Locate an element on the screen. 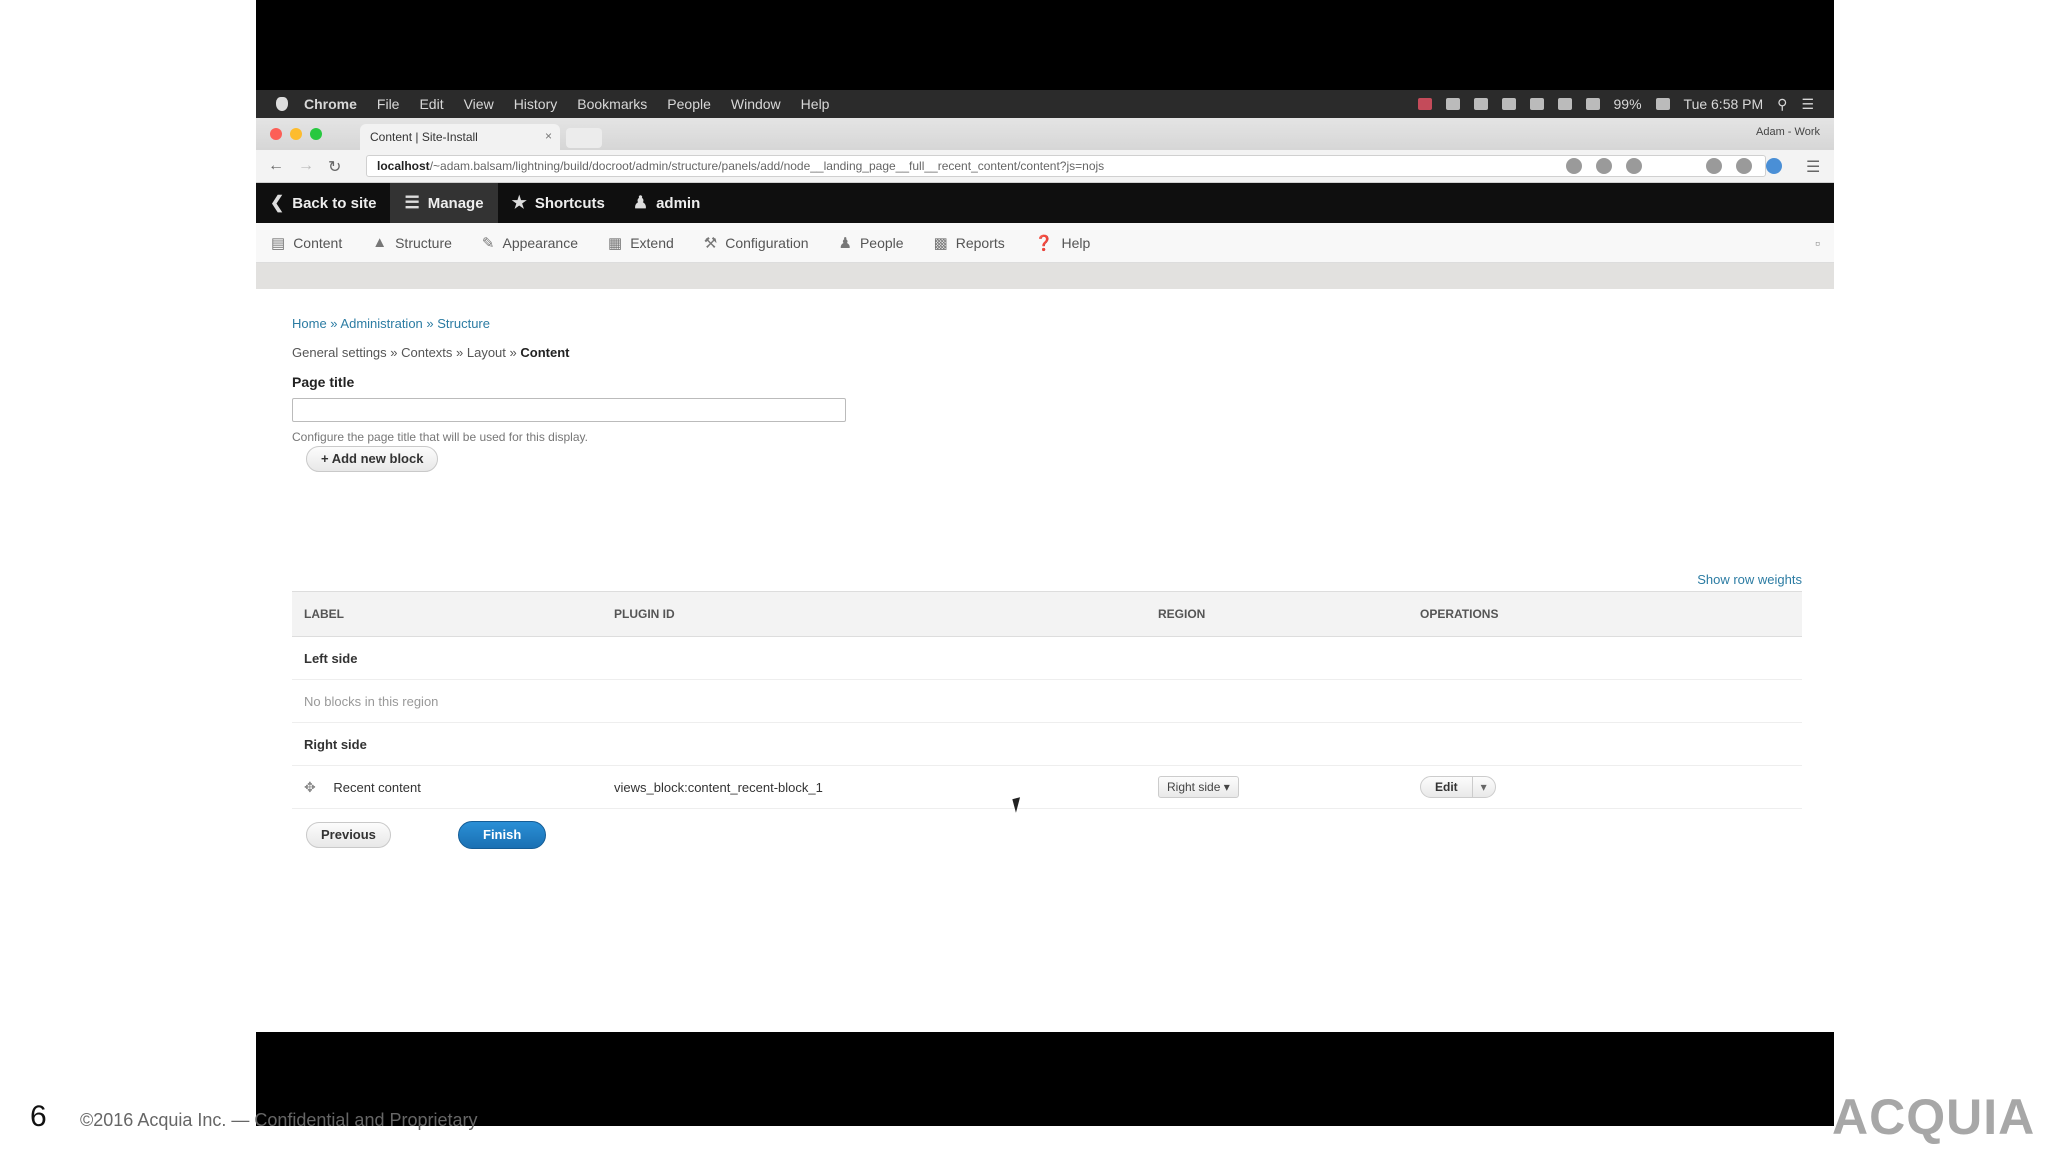 This screenshot has width=2048, height=1152. tray-label: Appearance is located at coordinates (540, 242).